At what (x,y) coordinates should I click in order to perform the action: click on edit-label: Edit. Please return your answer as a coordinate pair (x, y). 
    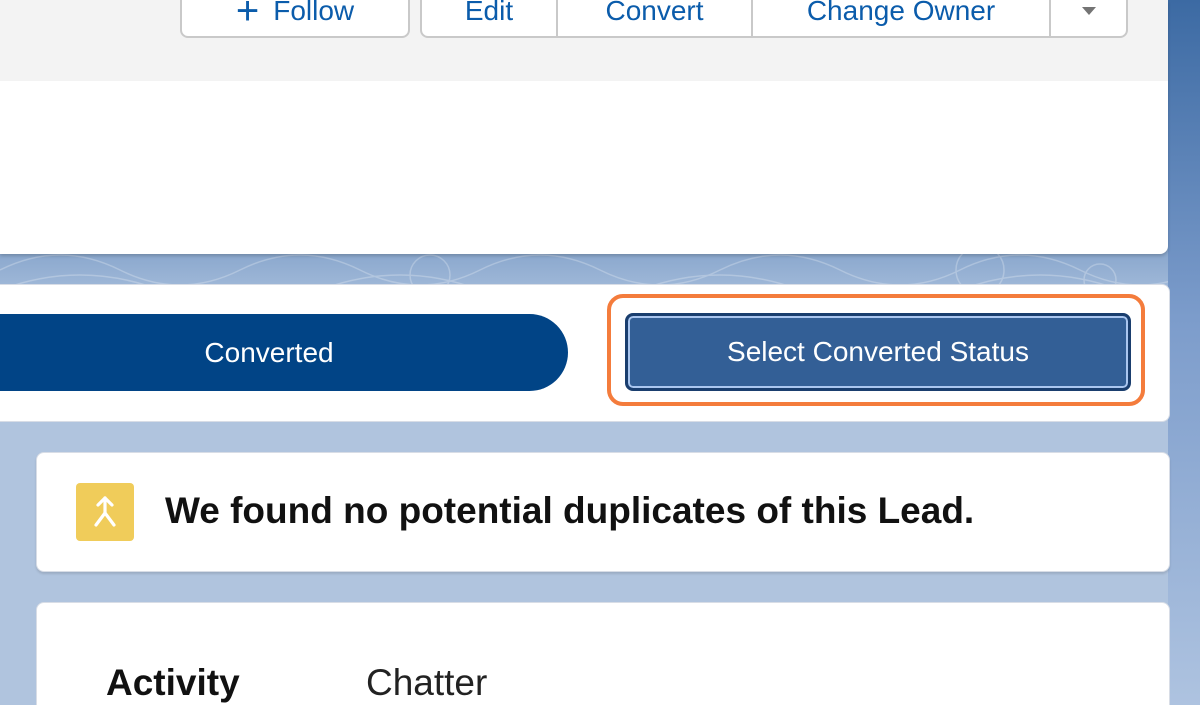
    Looking at the image, I should click on (489, 13).